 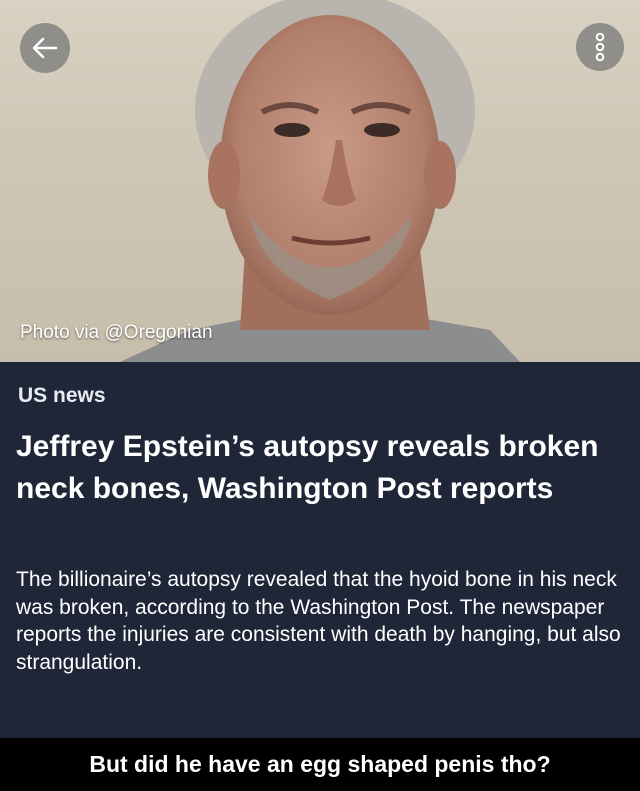 What do you see at coordinates (116, 332) in the screenshot?
I see `photo-credit: Photo via @Oregonian` at bounding box center [116, 332].